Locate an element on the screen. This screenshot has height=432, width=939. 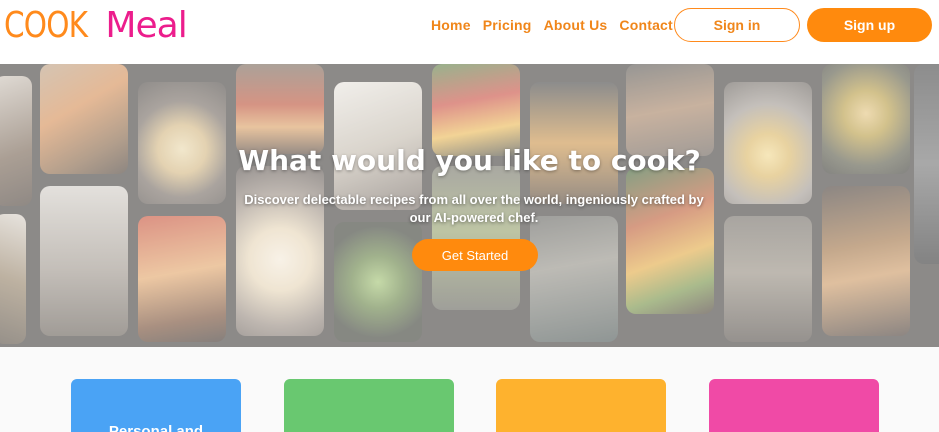
nav-link-pricing: Pricing is located at coordinates (507, 25).